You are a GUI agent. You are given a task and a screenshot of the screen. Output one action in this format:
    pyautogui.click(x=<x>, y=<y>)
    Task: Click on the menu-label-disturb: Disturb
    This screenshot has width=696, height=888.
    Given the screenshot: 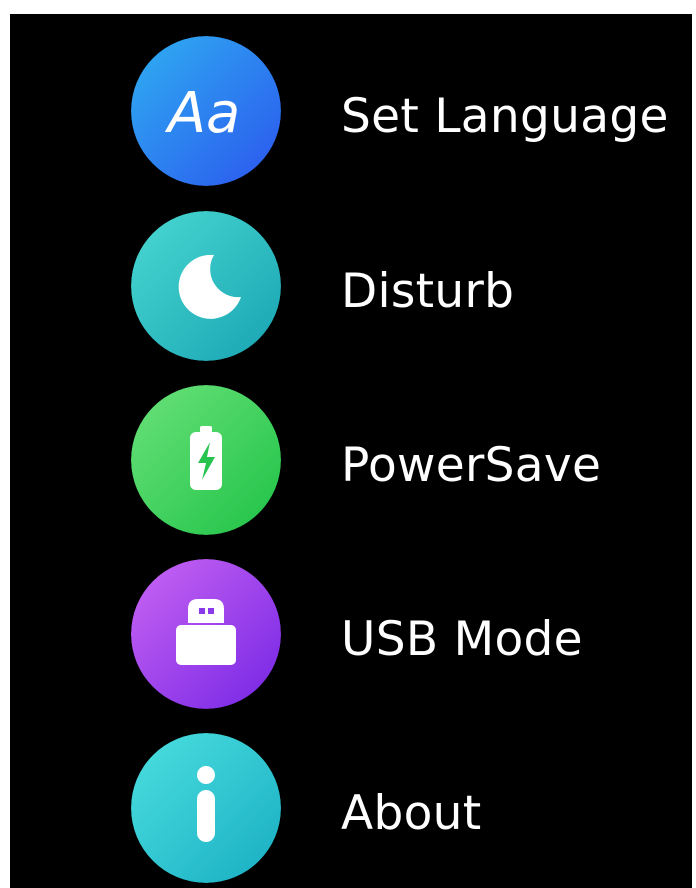 What is the action you would take?
    pyautogui.click(x=428, y=291)
    